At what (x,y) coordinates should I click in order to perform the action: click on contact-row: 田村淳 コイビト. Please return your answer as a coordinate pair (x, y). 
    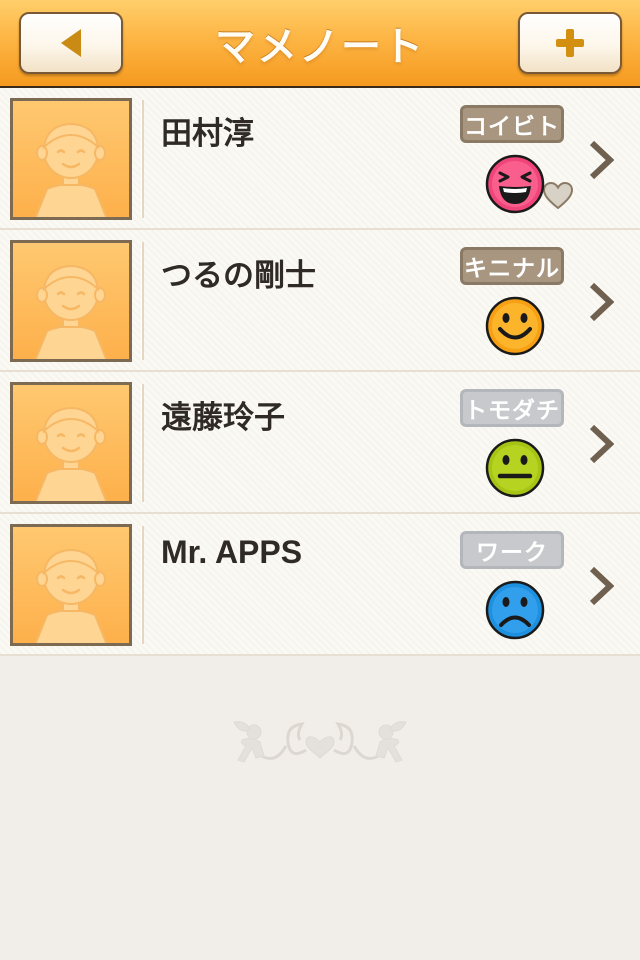
    Looking at the image, I should click on (320, 159).